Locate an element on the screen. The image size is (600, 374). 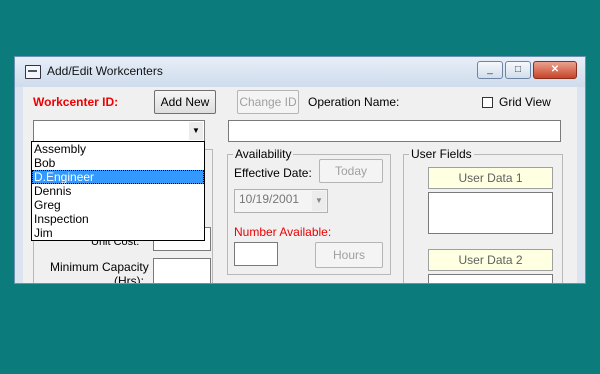
close-button: ✕ is located at coordinates (555, 70).